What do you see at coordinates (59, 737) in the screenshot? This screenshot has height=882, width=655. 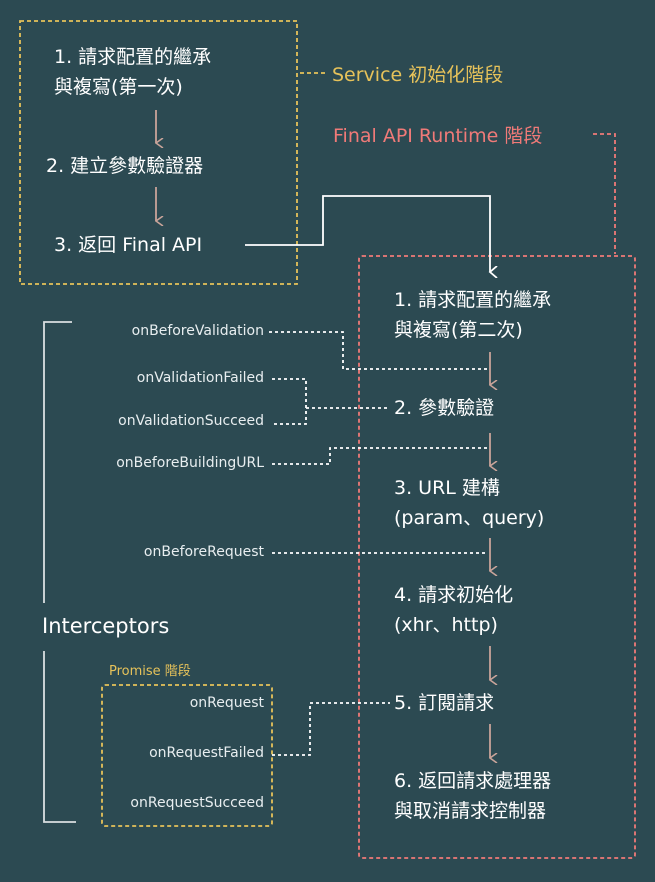 I see `interceptors-bracket-bottom` at bounding box center [59, 737].